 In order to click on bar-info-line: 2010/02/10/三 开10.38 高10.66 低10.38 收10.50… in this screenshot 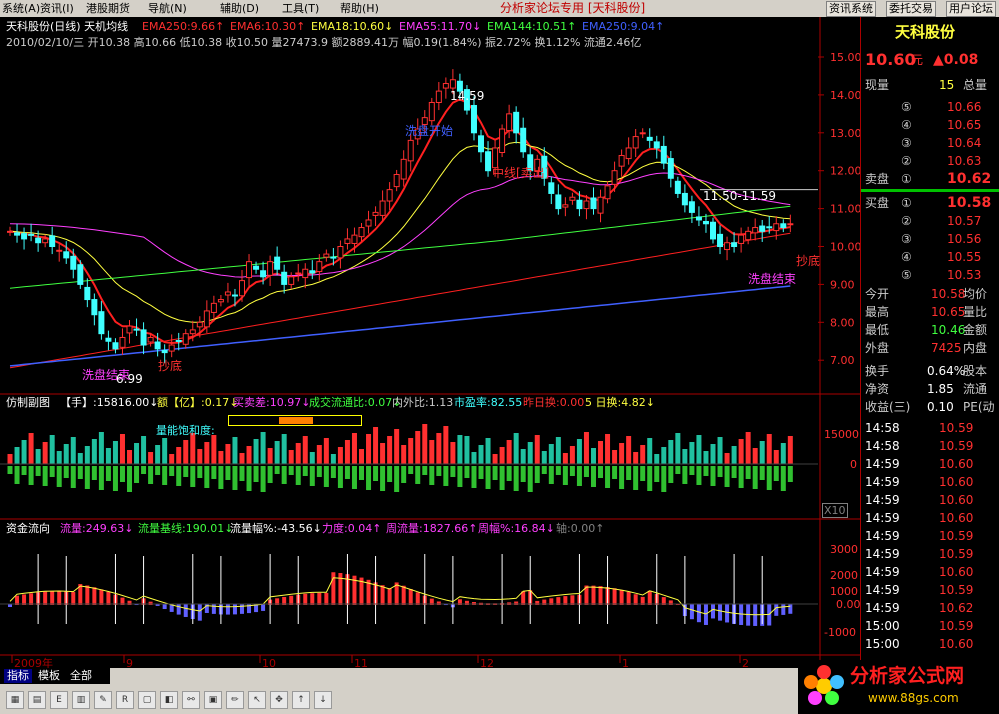, I will do `click(324, 42)`.